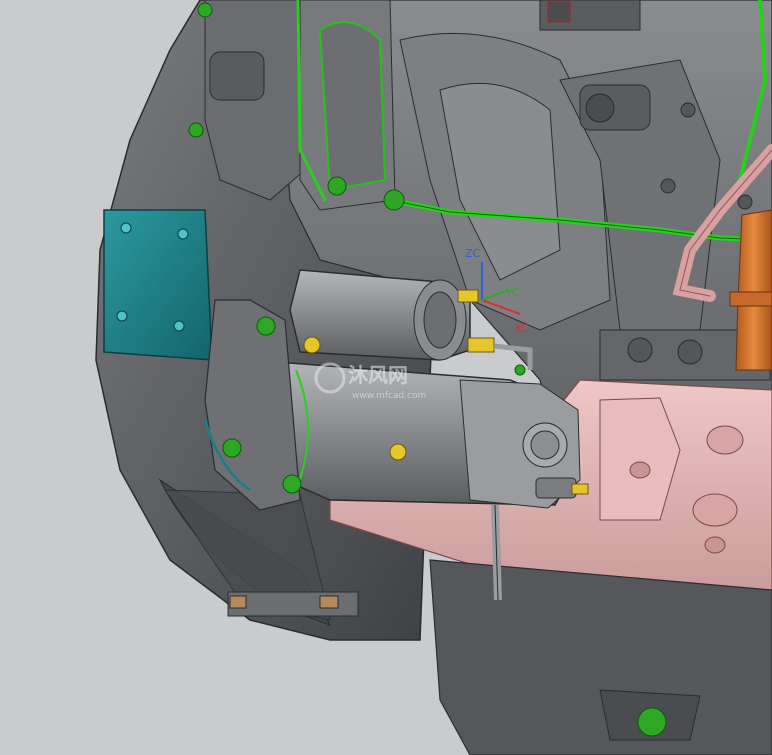 The image size is (772, 755). I want to click on teal-mounting-plate, so click(158, 285).